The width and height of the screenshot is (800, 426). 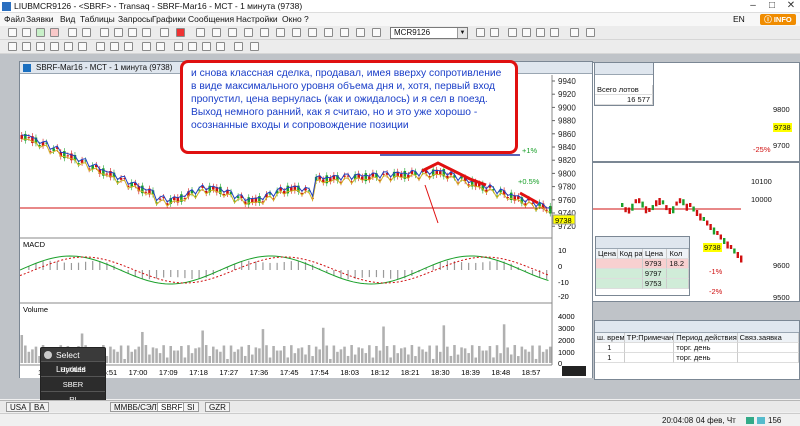 I want to click on order-note, so click(x=649, y=358).